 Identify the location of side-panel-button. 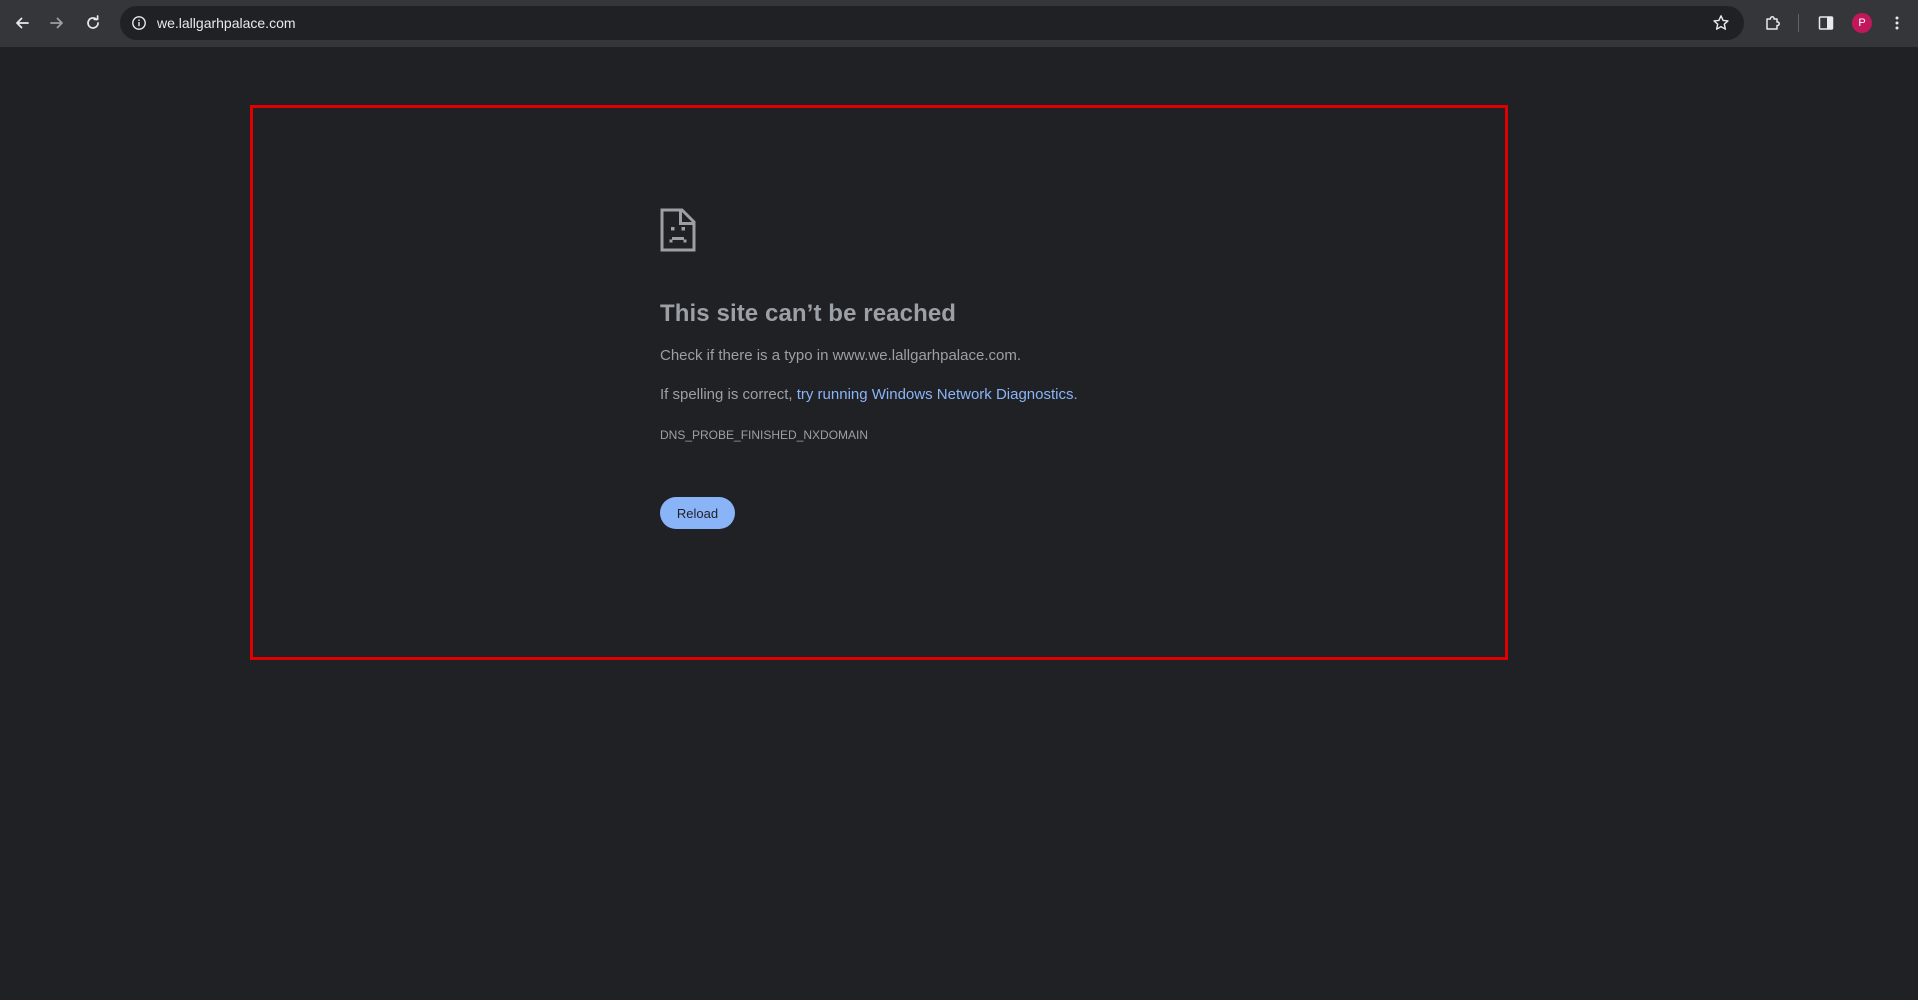
(1826, 23).